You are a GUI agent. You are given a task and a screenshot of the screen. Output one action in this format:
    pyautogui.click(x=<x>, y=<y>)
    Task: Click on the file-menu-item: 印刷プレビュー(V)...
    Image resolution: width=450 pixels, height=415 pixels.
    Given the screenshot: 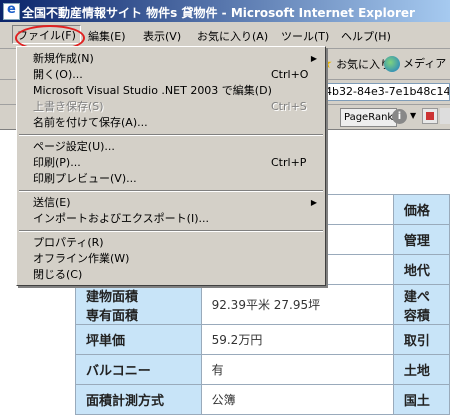 What is the action you would take?
    pyautogui.click(x=177, y=179)
    